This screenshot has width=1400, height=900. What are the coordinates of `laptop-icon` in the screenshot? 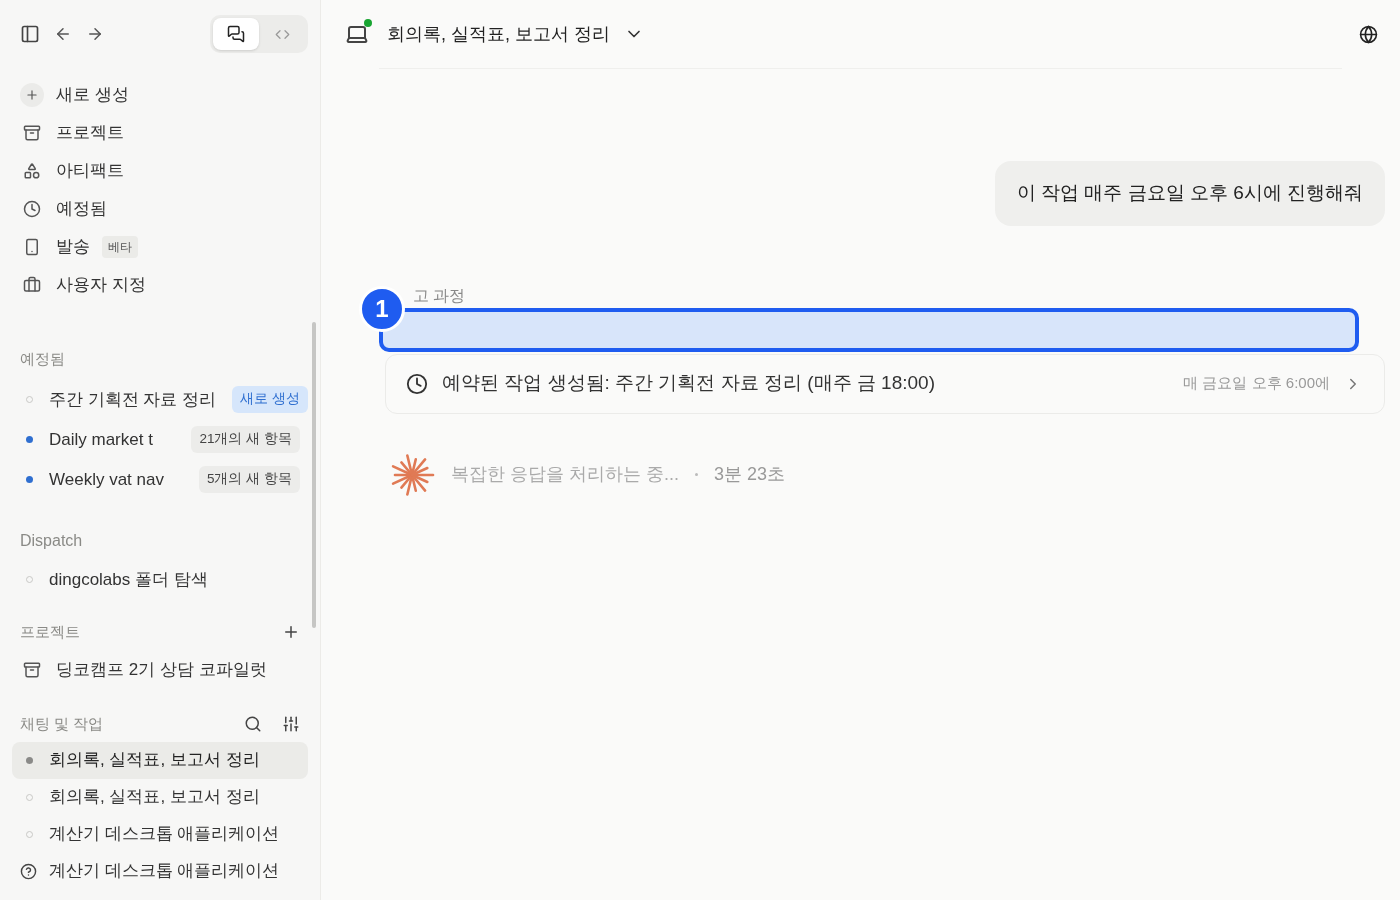 It's located at (357, 34).